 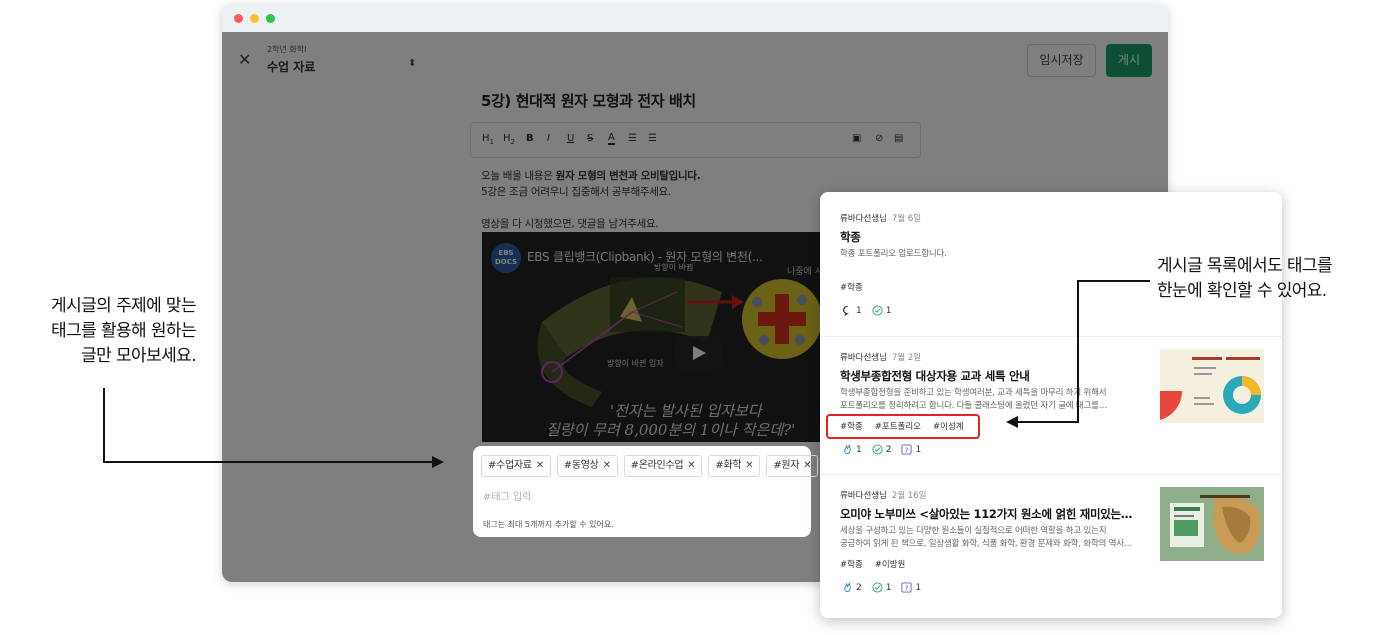 I want to click on book-cover-thumbnail, so click(x=1212, y=524).